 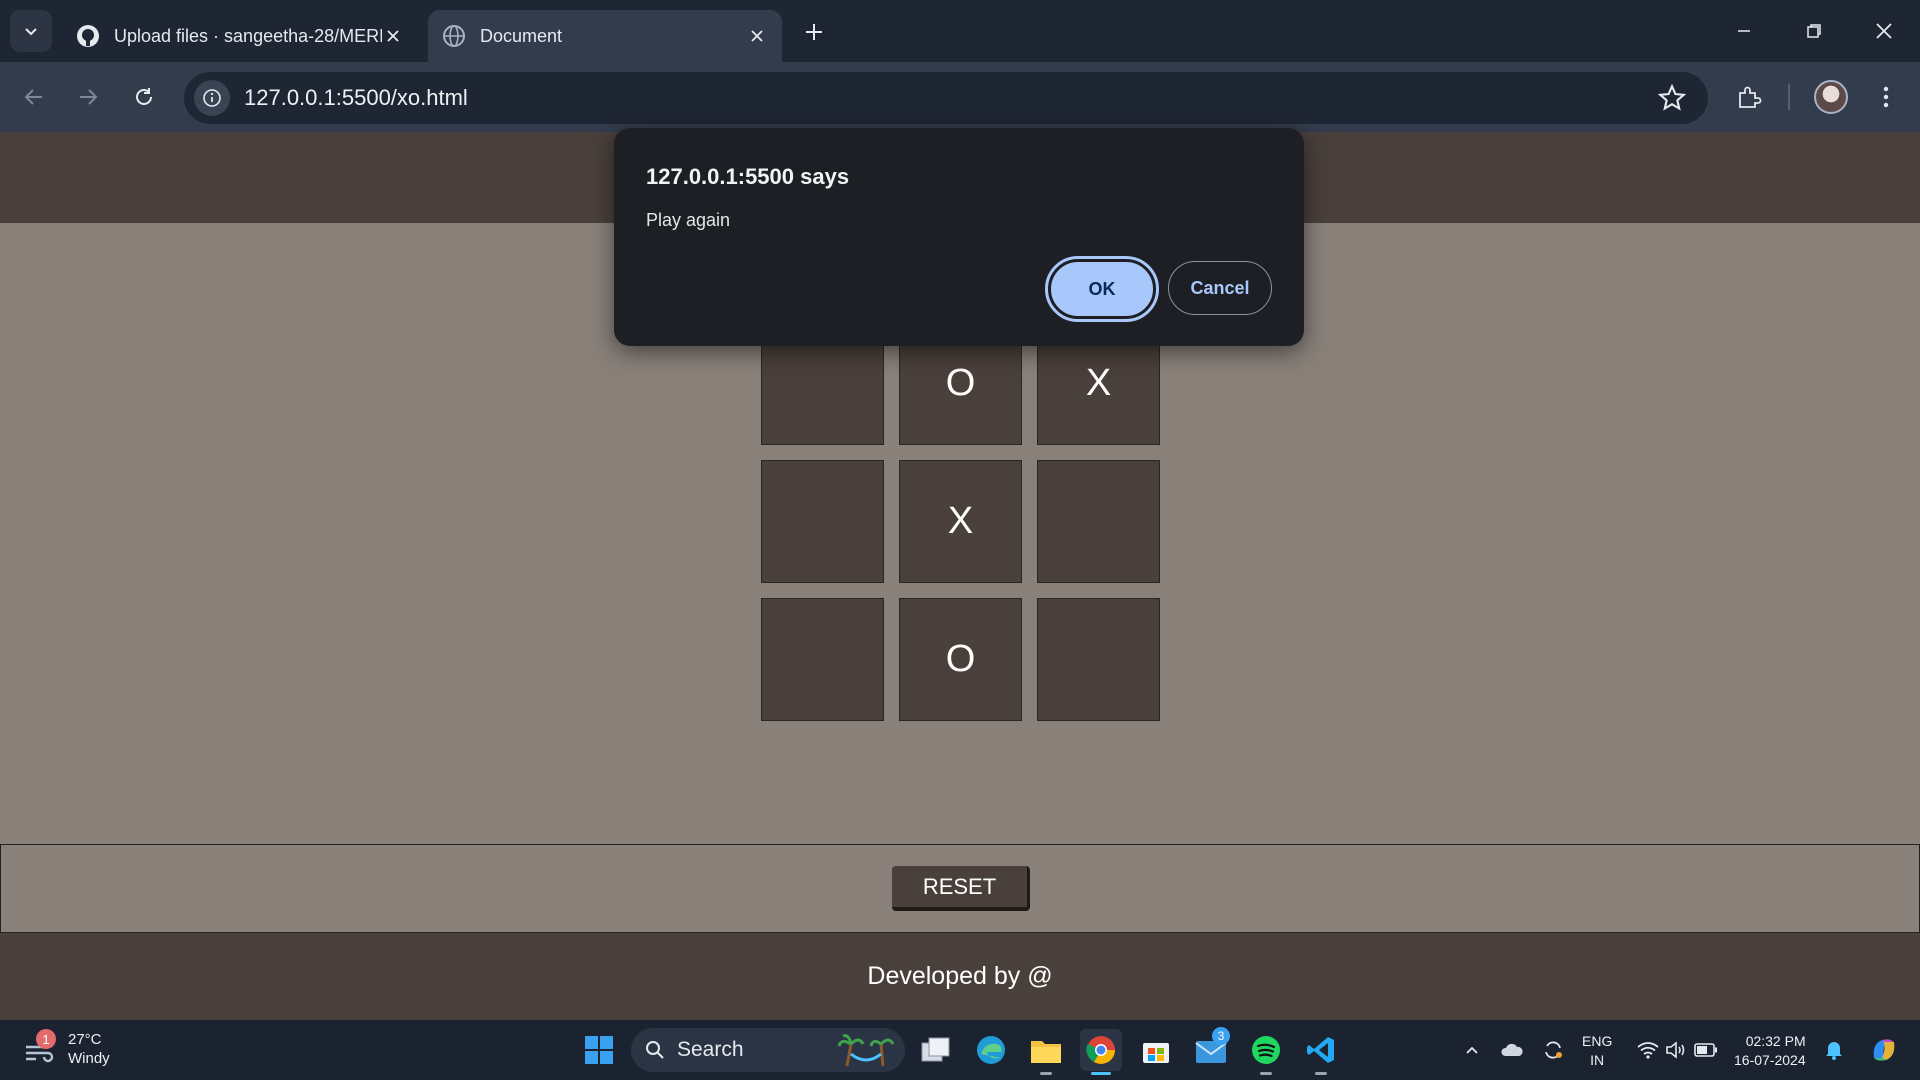 What do you see at coordinates (521, 35) in the screenshot?
I see `tab-title: Document` at bounding box center [521, 35].